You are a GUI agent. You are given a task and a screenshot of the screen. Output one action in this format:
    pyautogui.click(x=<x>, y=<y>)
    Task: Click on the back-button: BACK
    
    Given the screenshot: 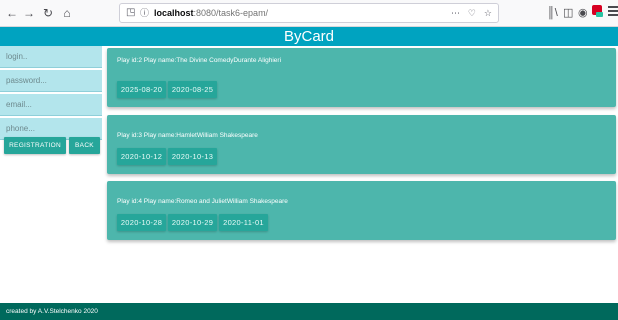 What is the action you would take?
    pyautogui.click(x=84, y=145)
    